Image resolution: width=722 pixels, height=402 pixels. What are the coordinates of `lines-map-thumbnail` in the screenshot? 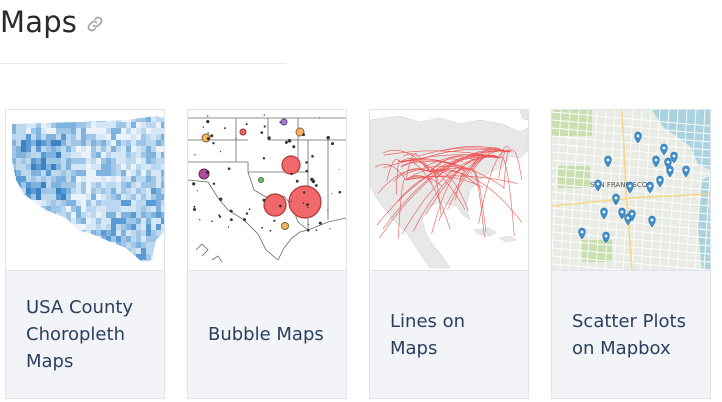 It's located at (449, 190).